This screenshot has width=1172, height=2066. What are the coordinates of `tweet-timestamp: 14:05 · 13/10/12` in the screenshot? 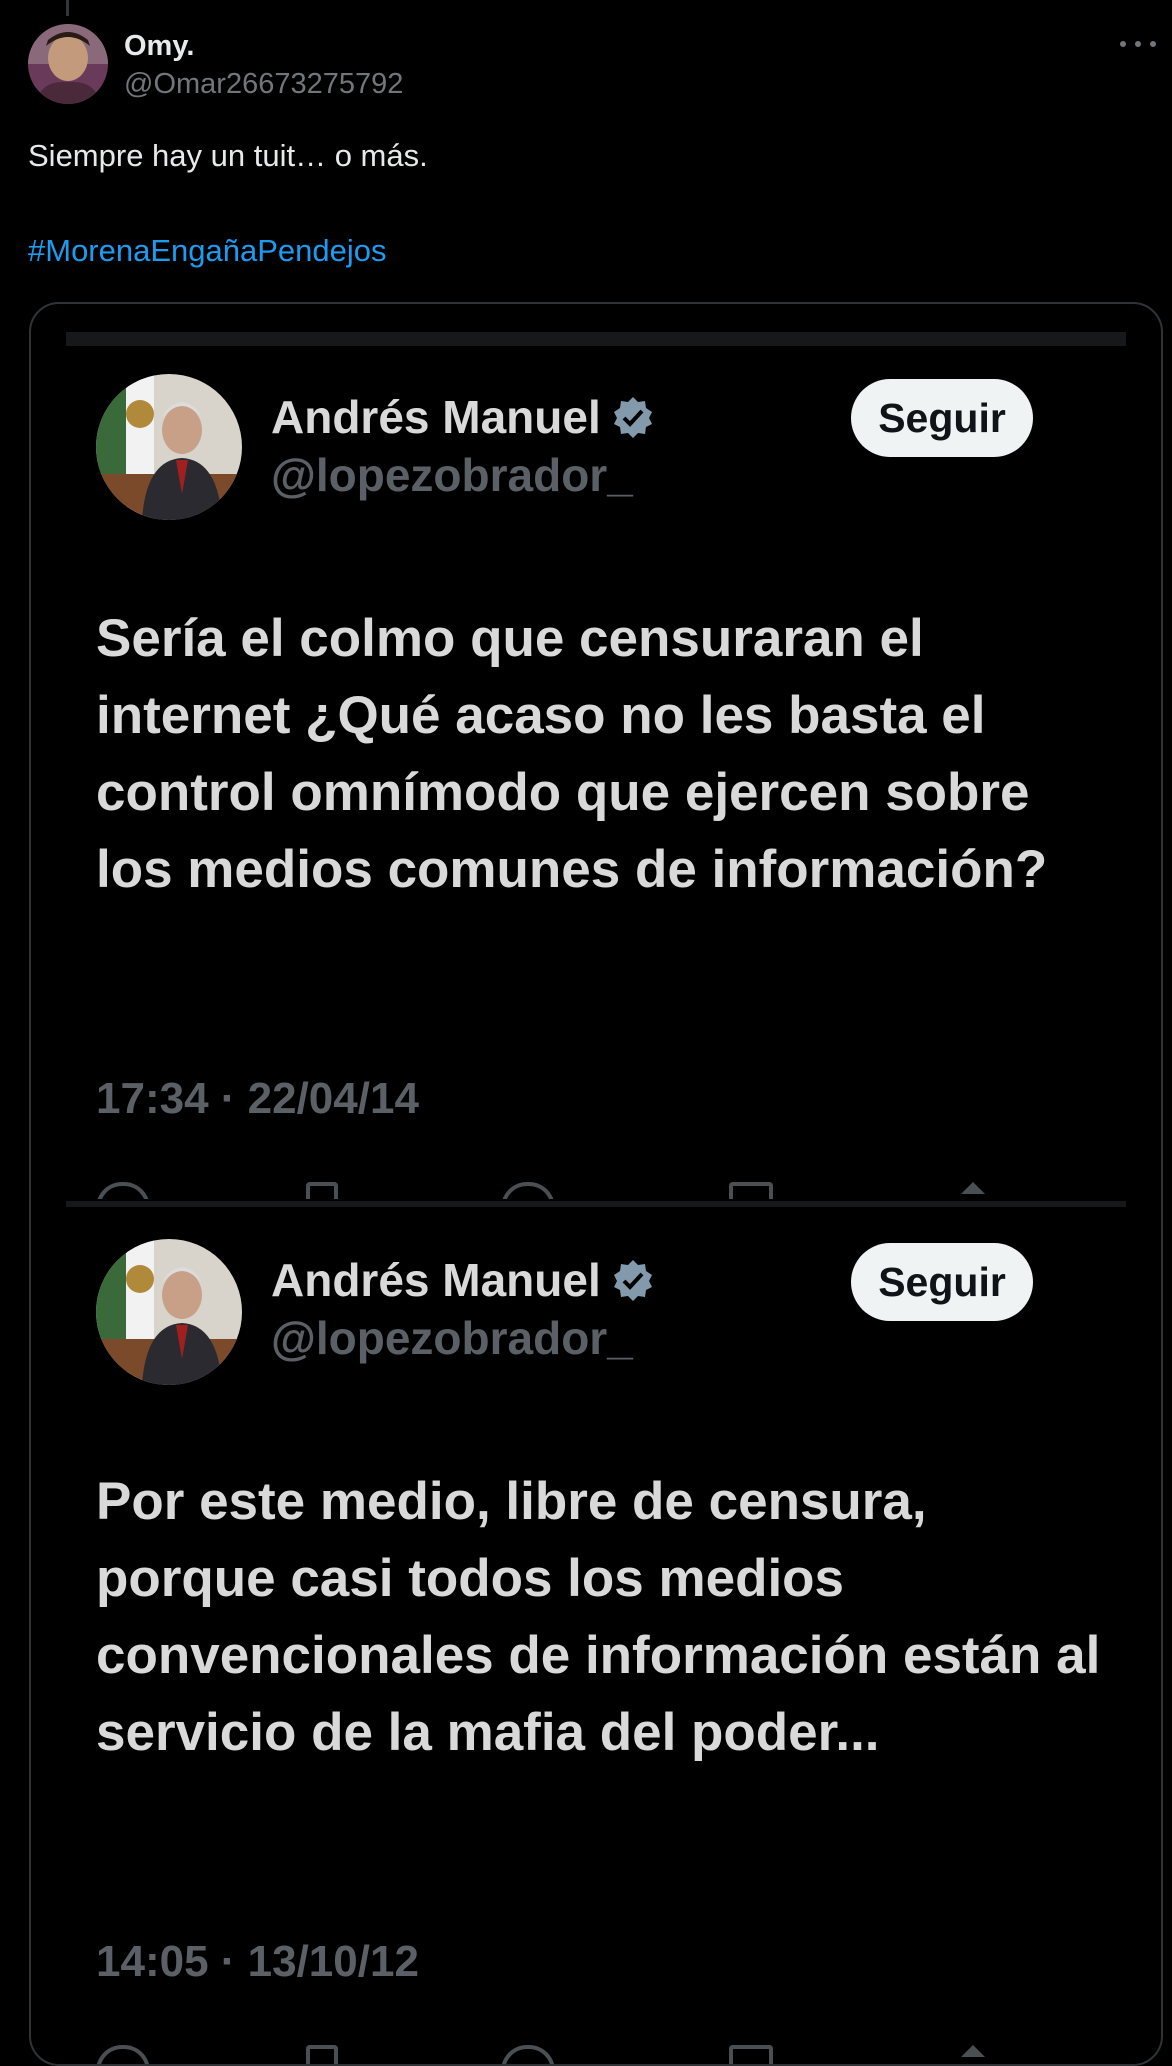 It's located at (257, 1961).